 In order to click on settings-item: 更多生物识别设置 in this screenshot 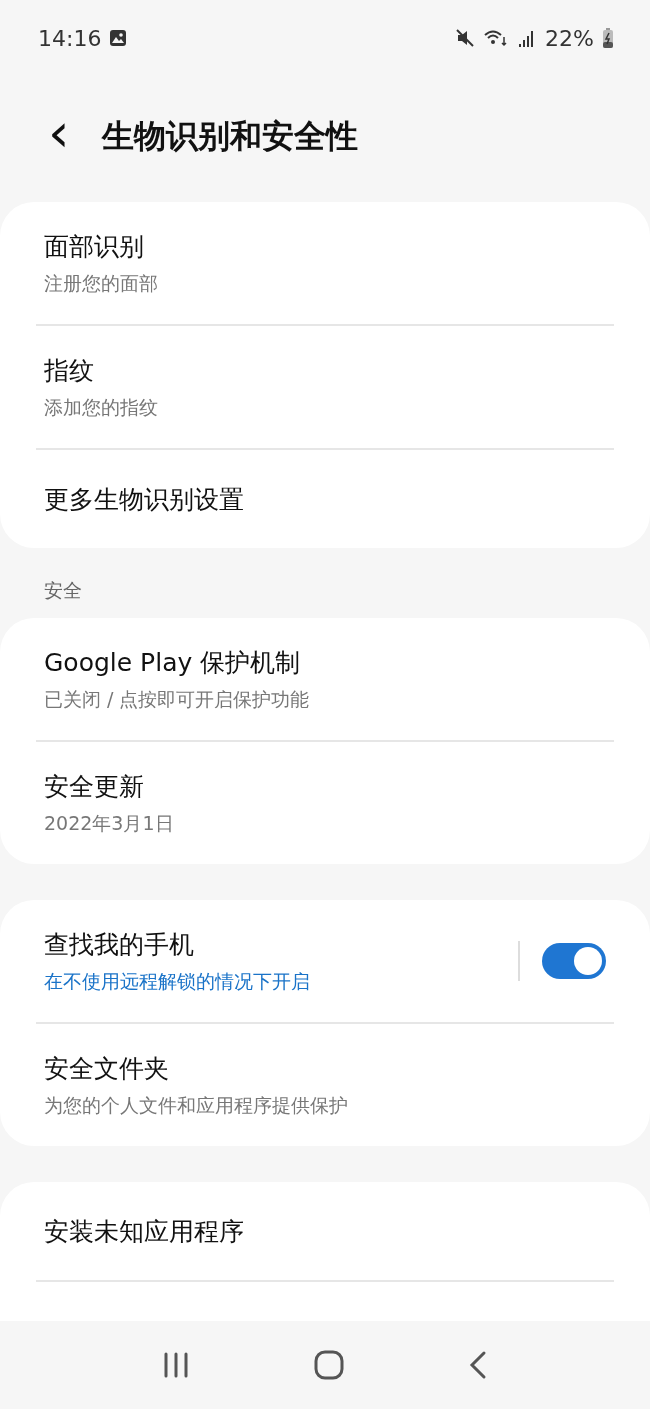, I will do `click(325, 499)`.